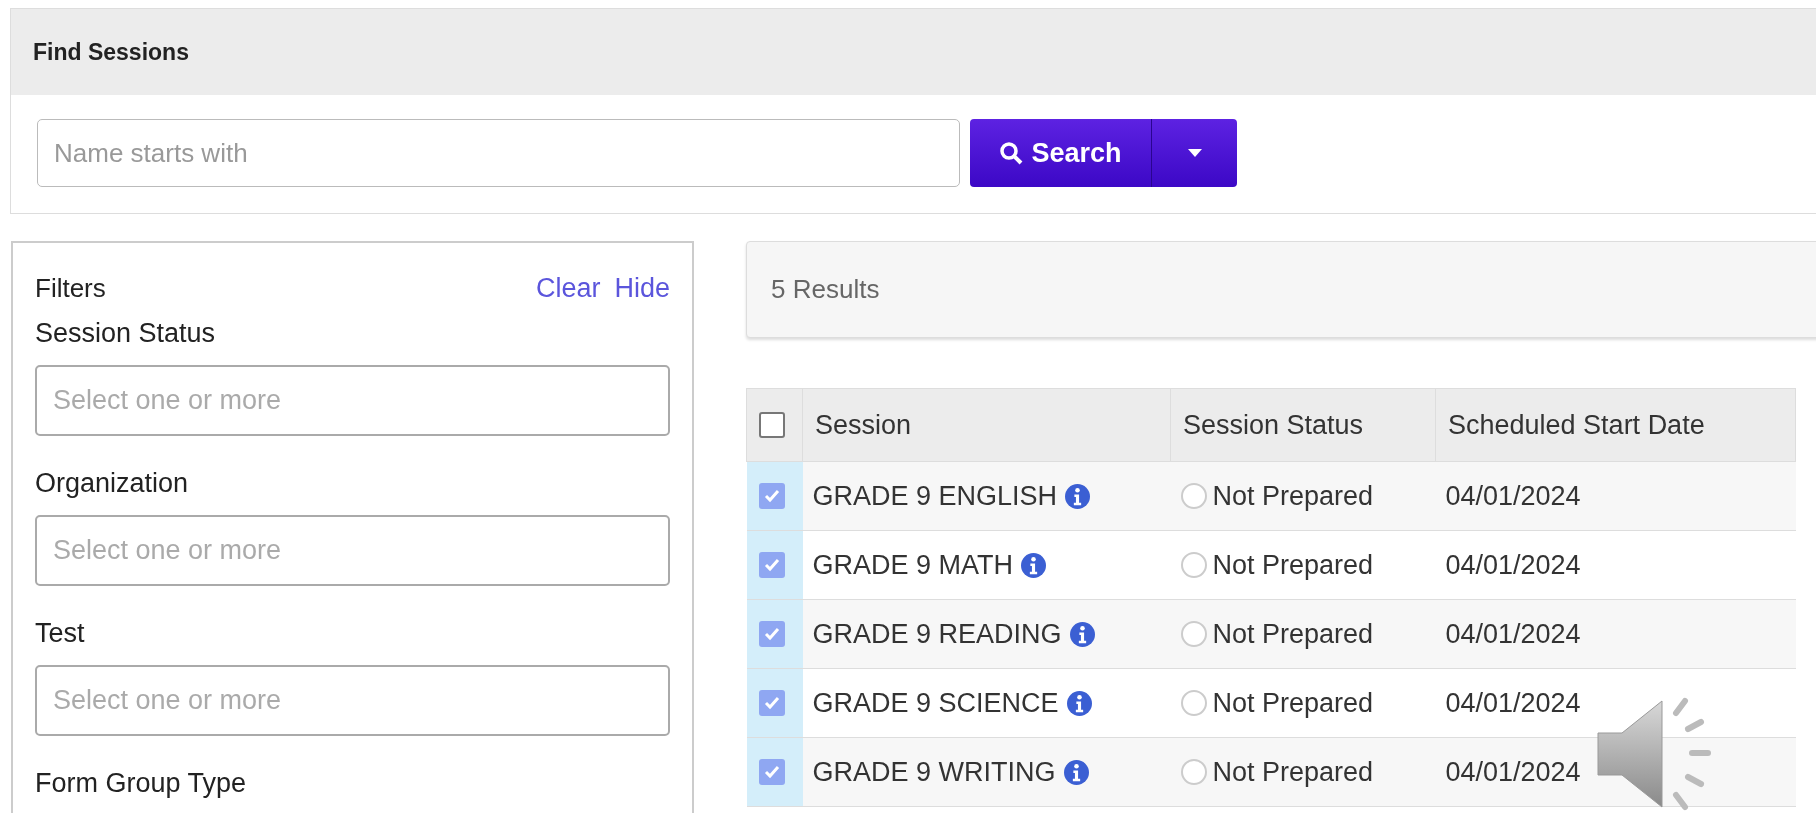  What do you see at coordinates (111, 52) in the screenshot?
I see `panel-title: Find Sessions` at bounding box center [111, 52].